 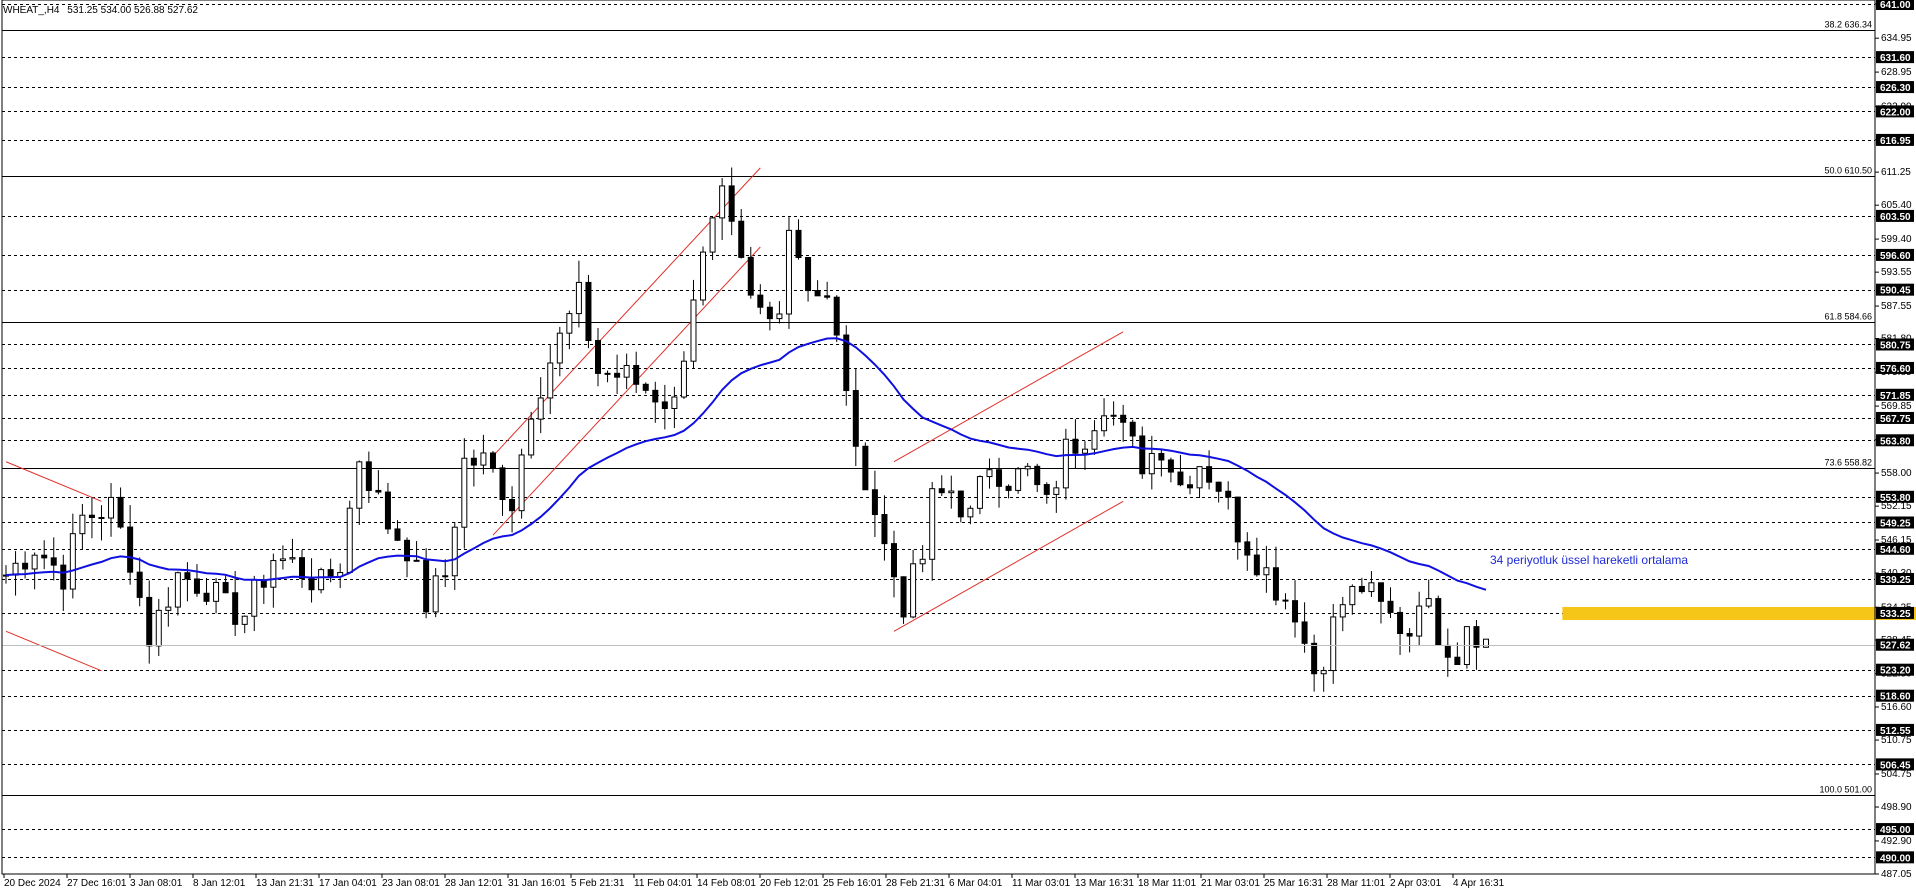 I want to click on x-tick-10: 11 Feb 04:01, so click(x=663, y=883).